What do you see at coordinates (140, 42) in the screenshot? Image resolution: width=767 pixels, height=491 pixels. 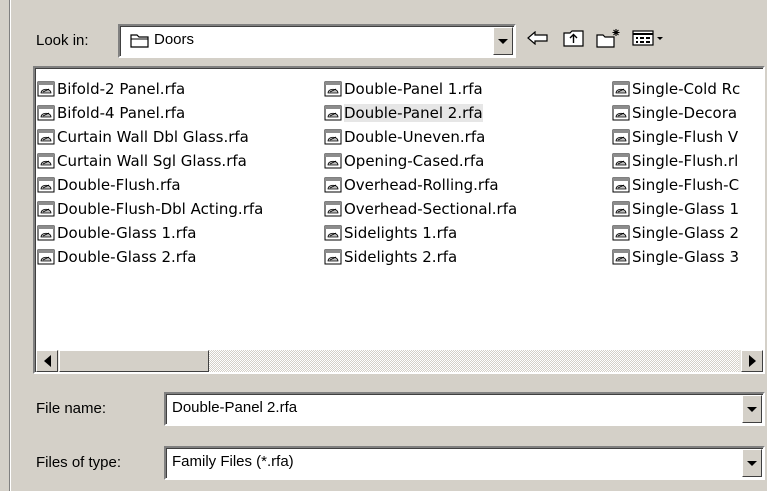 I see `folder-icon` at bounding box center [140, 42].